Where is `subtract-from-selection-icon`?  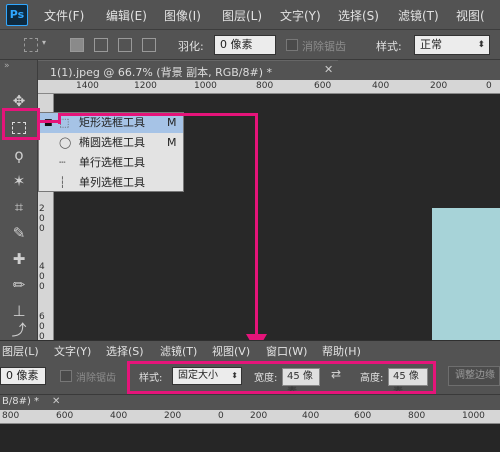 subtract-from-selection-icon is located at coordinates (125, 45).